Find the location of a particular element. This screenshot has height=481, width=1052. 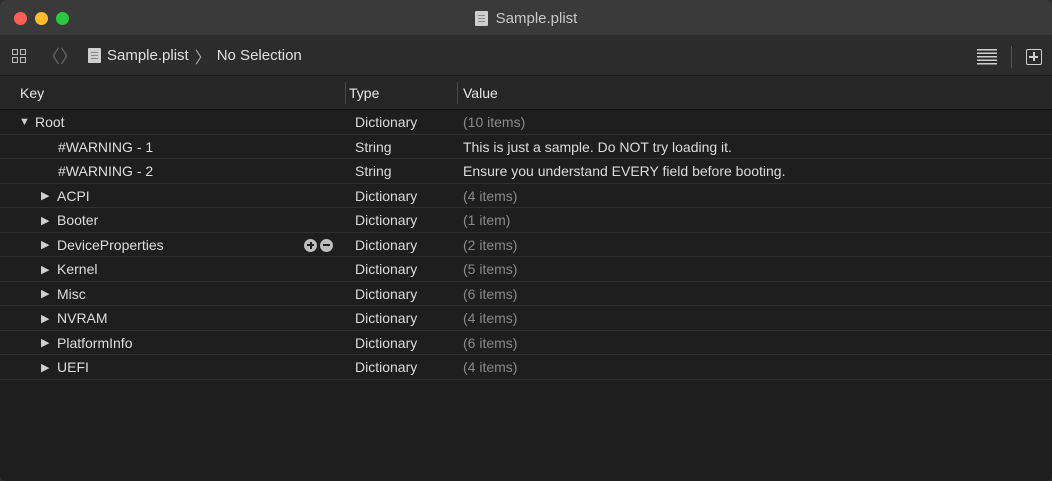

path-bar: 〈 〉 Sample.plist 〉 No Selection is located at coordinates (526, 56).